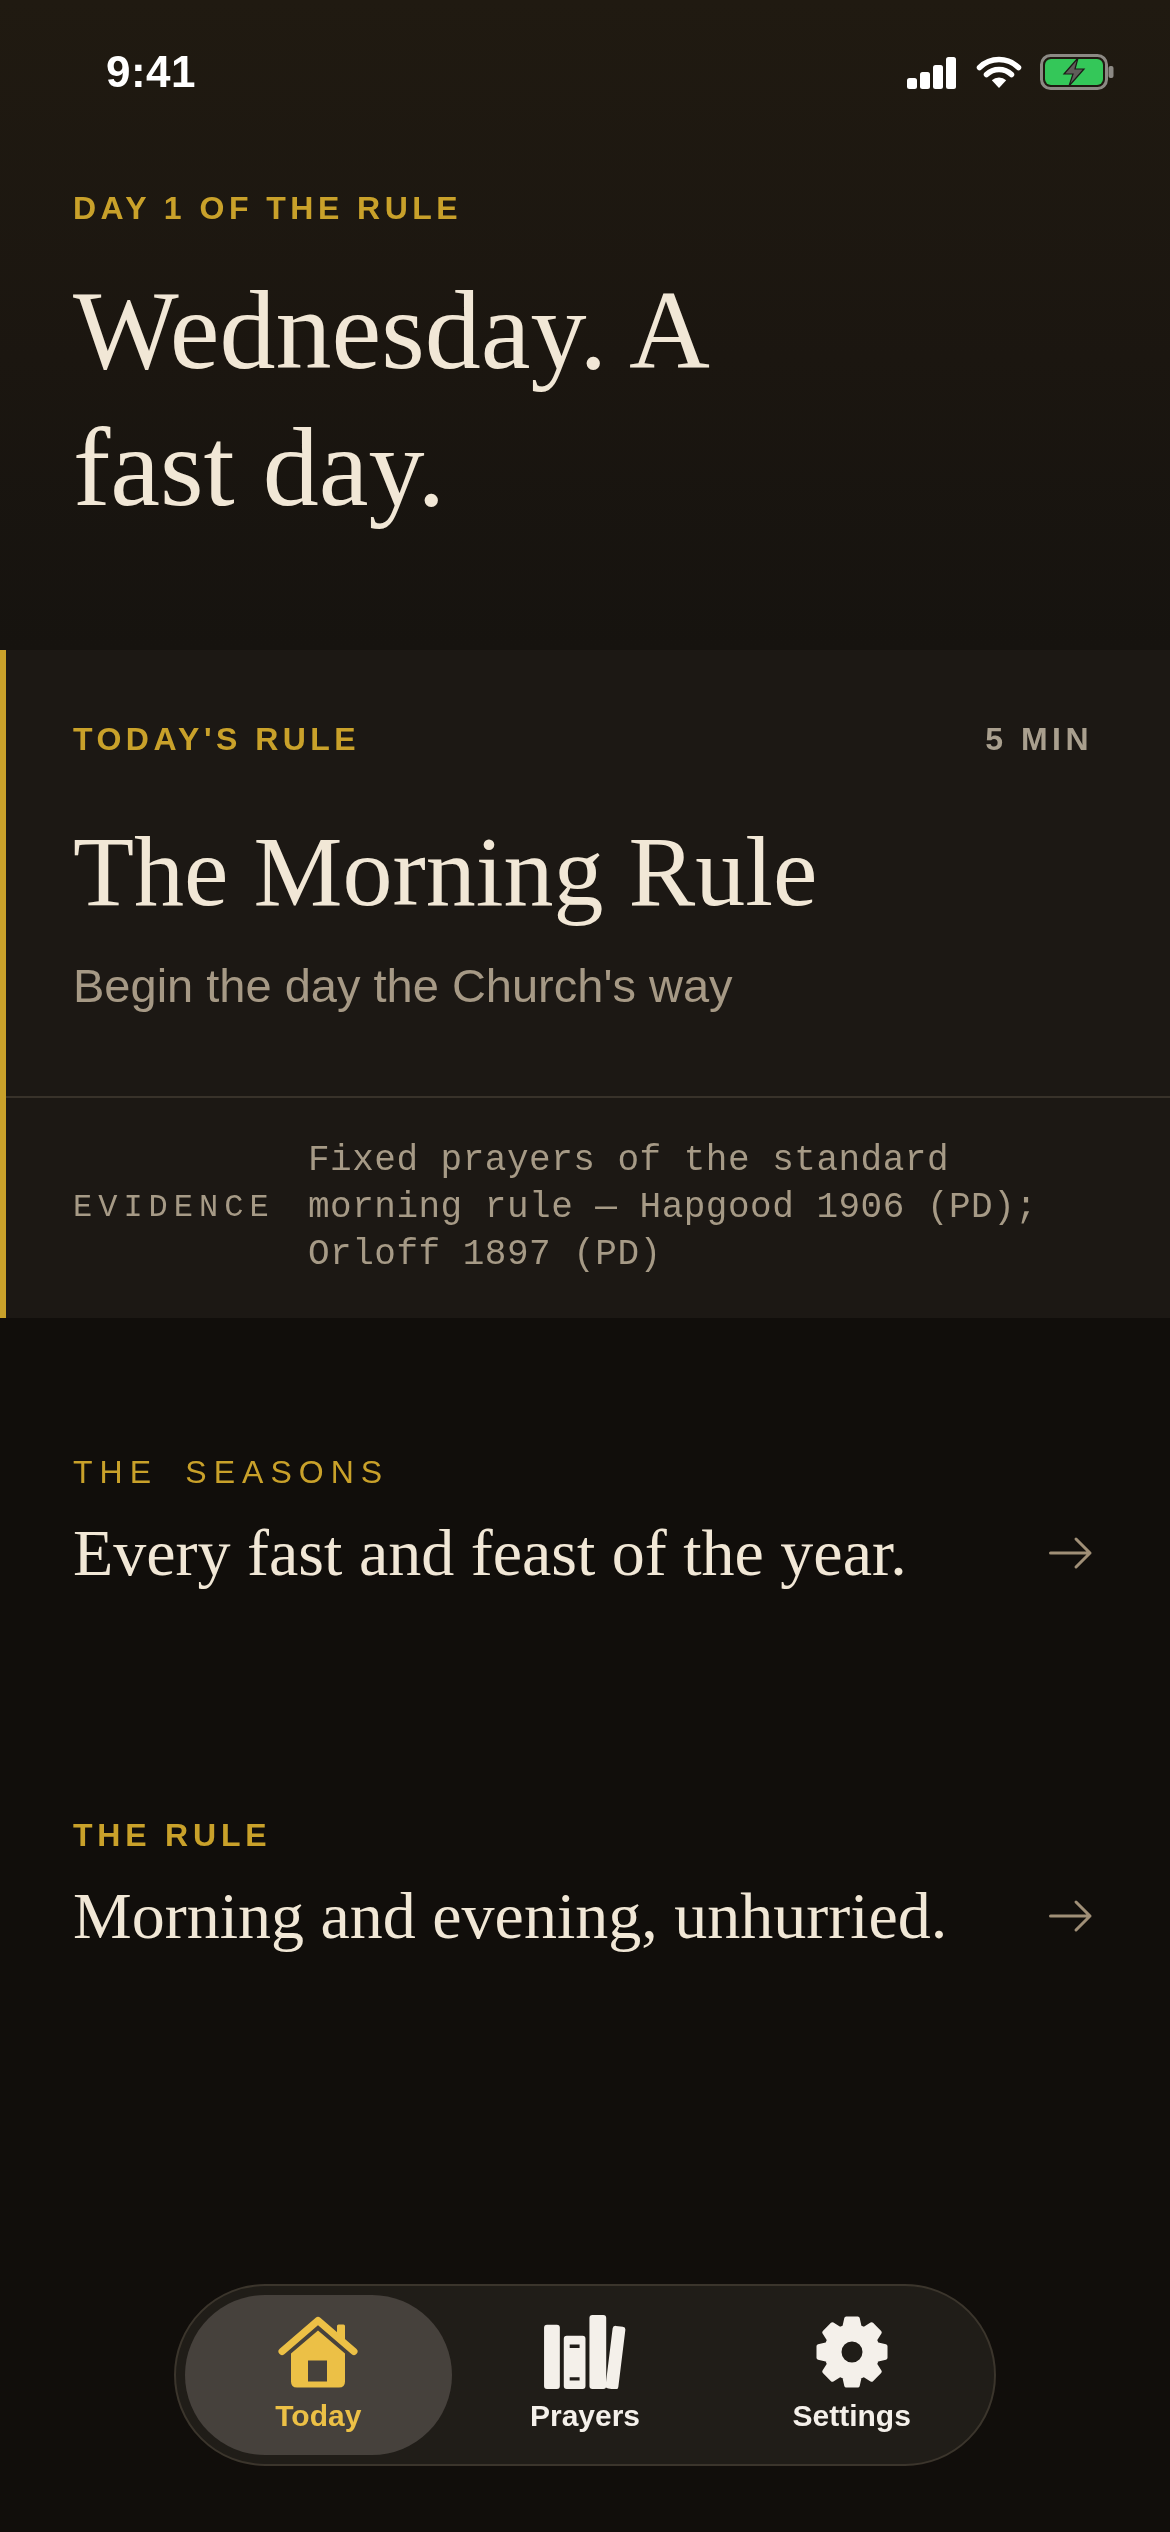 The image size is (1170, 2532). Describe the element at coordinates (932, 72) in the screenshot. I see `signal-icon` at that location.